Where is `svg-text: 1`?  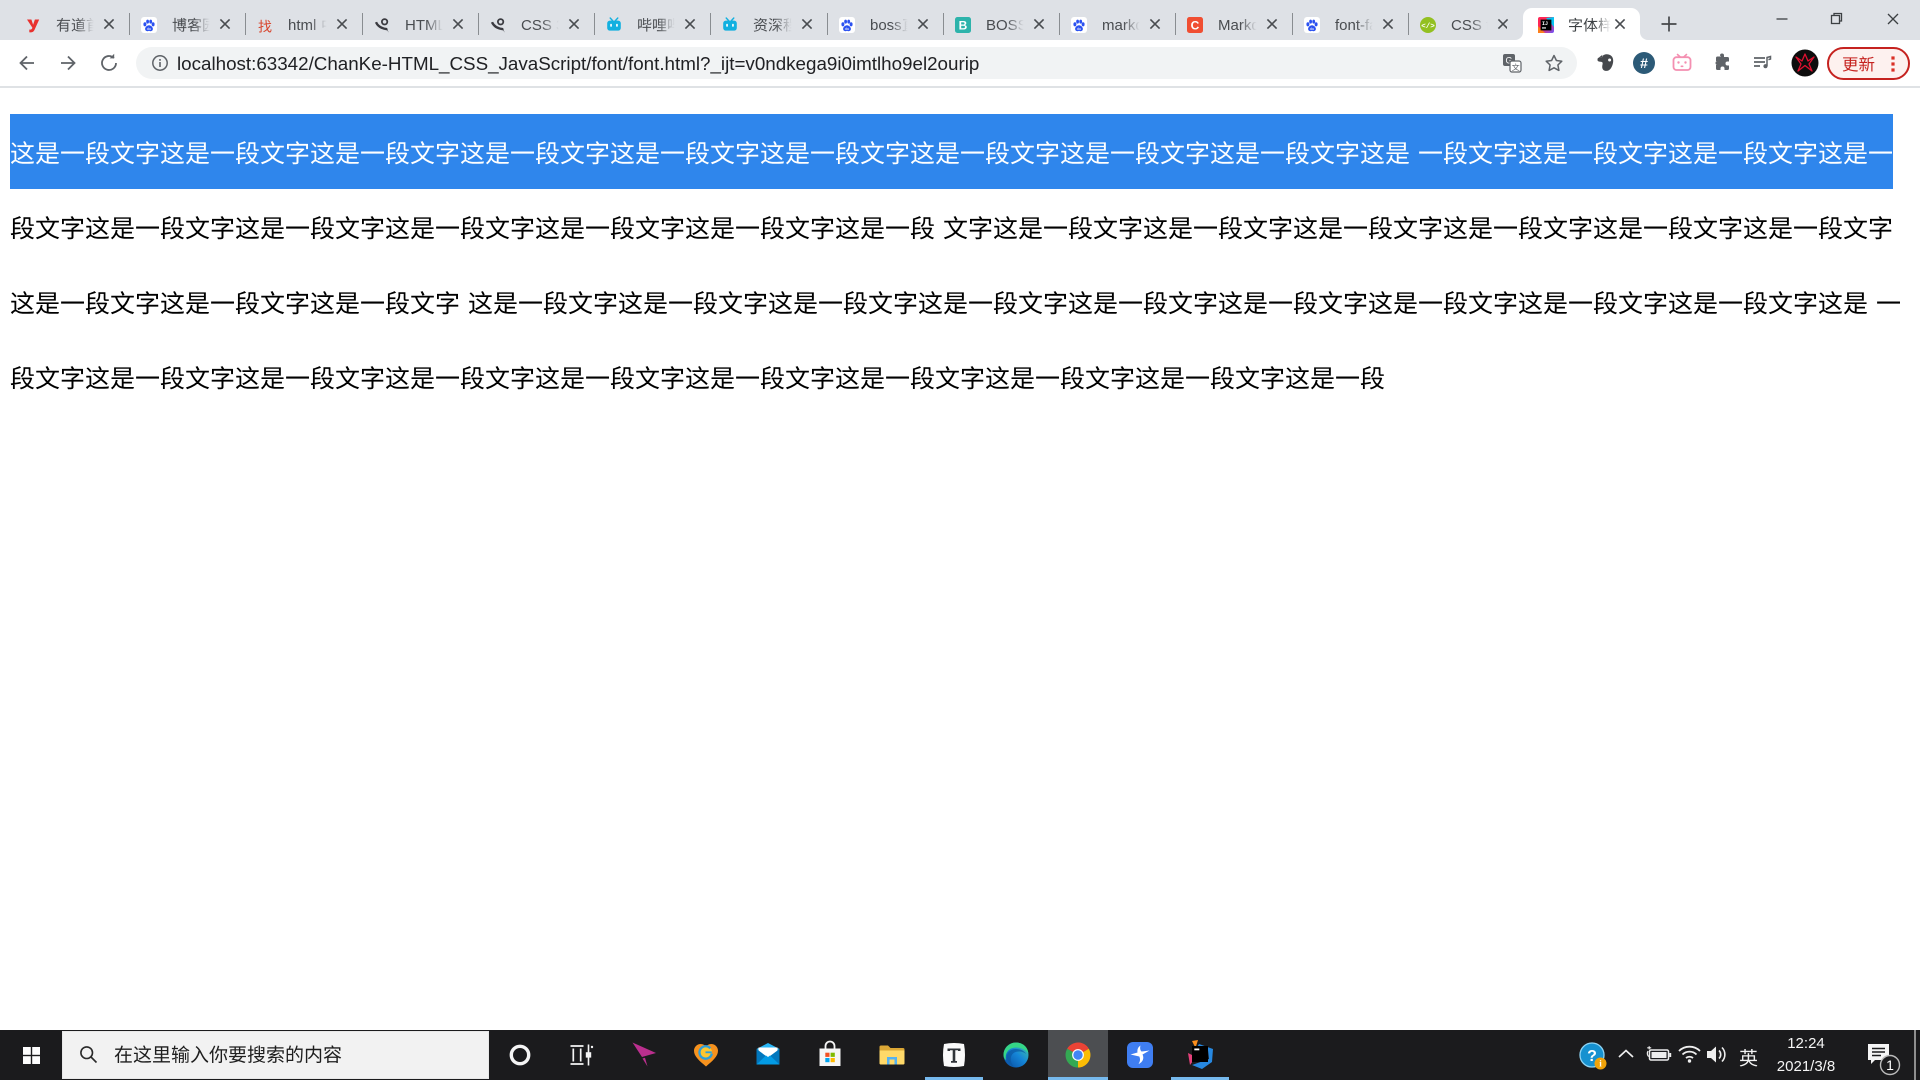
svg-text: 1 is located at coordinates (1890, 1065).